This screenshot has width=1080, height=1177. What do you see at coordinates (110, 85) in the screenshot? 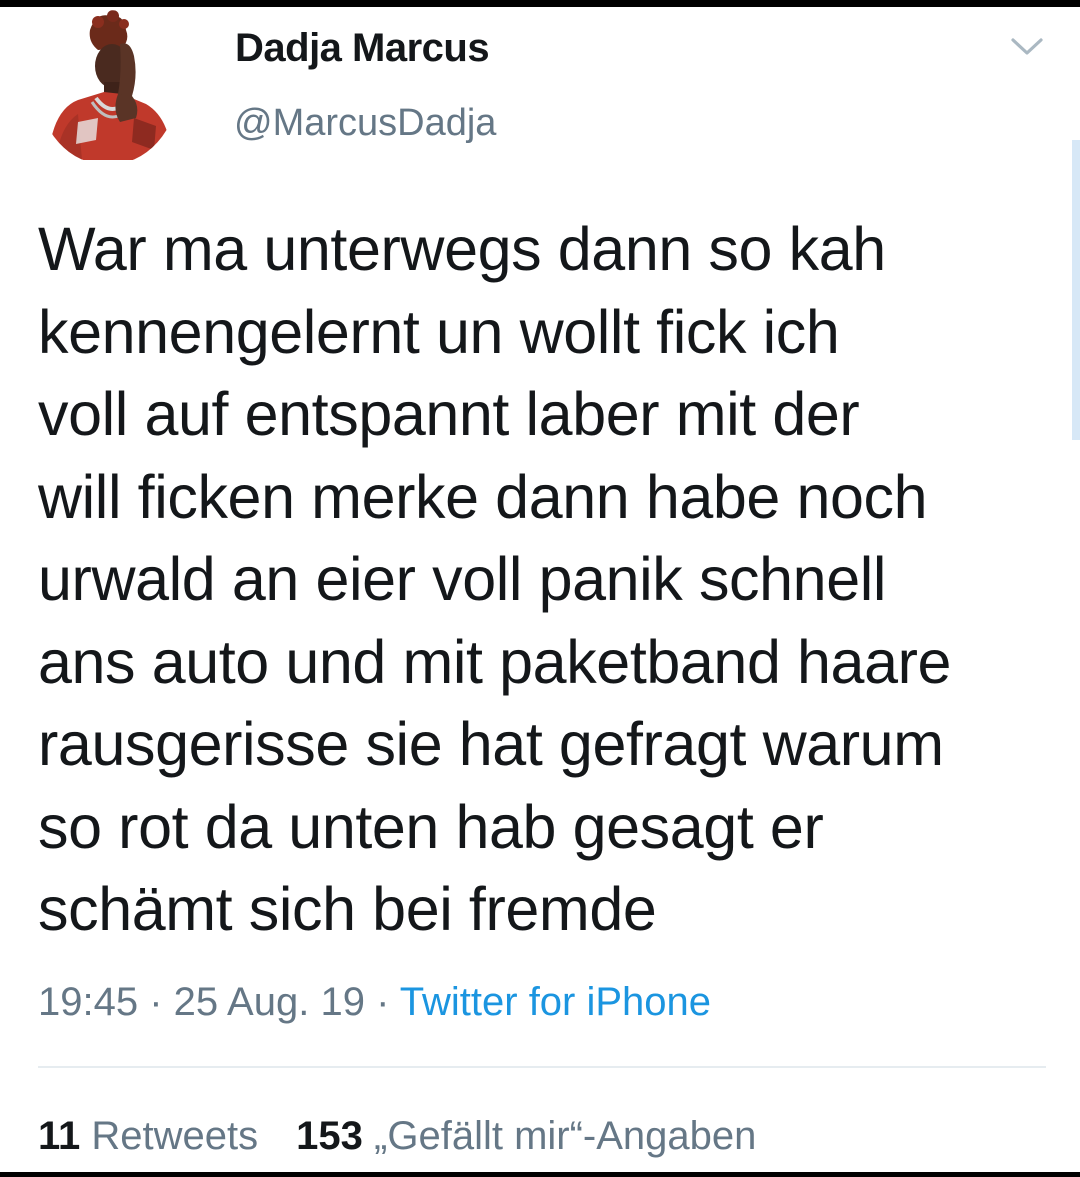
I see `avatar-illustration` at bounding box center [110, 85].